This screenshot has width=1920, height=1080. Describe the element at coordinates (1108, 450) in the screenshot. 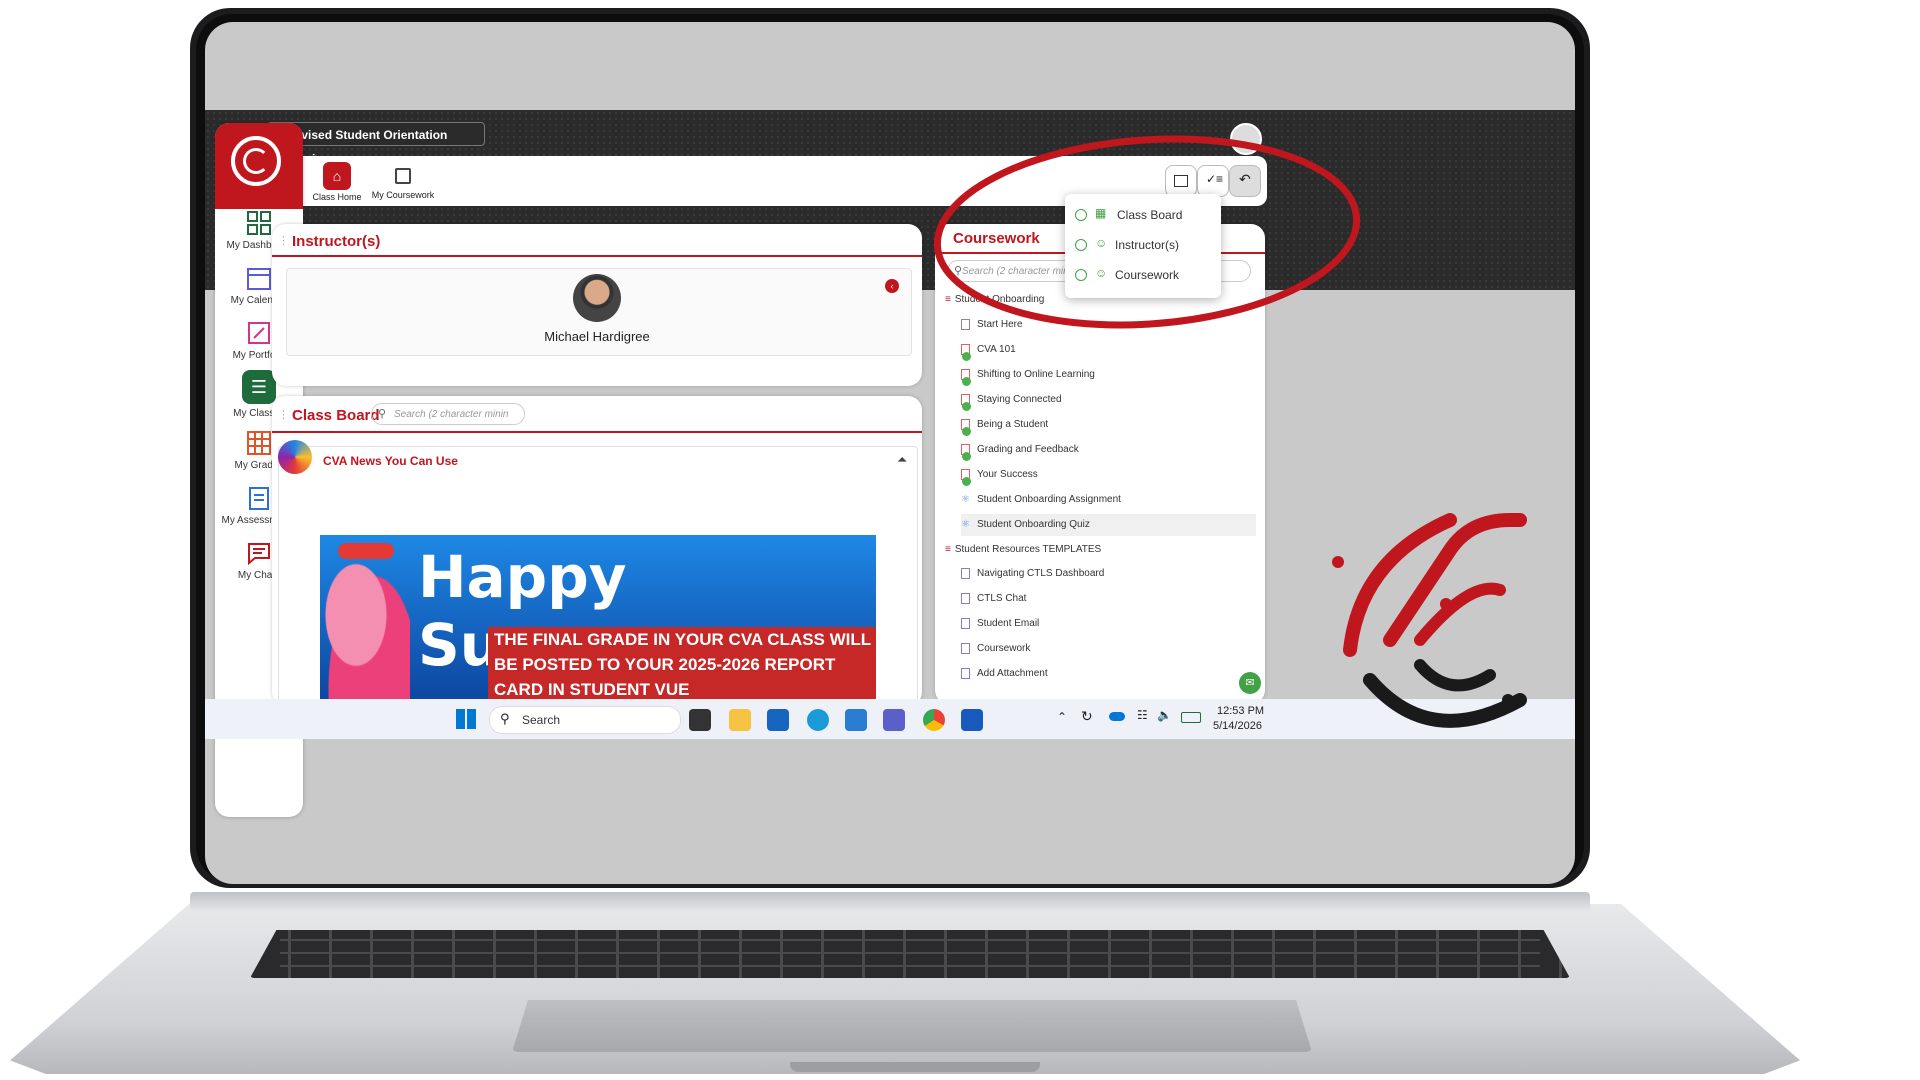

I see `list-item: Grading and Feedback` at that location.